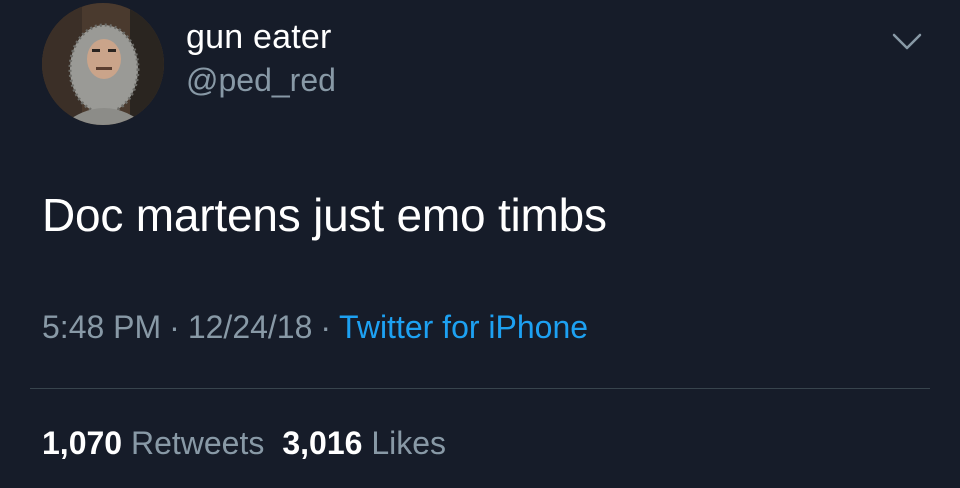  Describe the element at coordinates (480, 388) in the screenshot. I see `divider` at that location.